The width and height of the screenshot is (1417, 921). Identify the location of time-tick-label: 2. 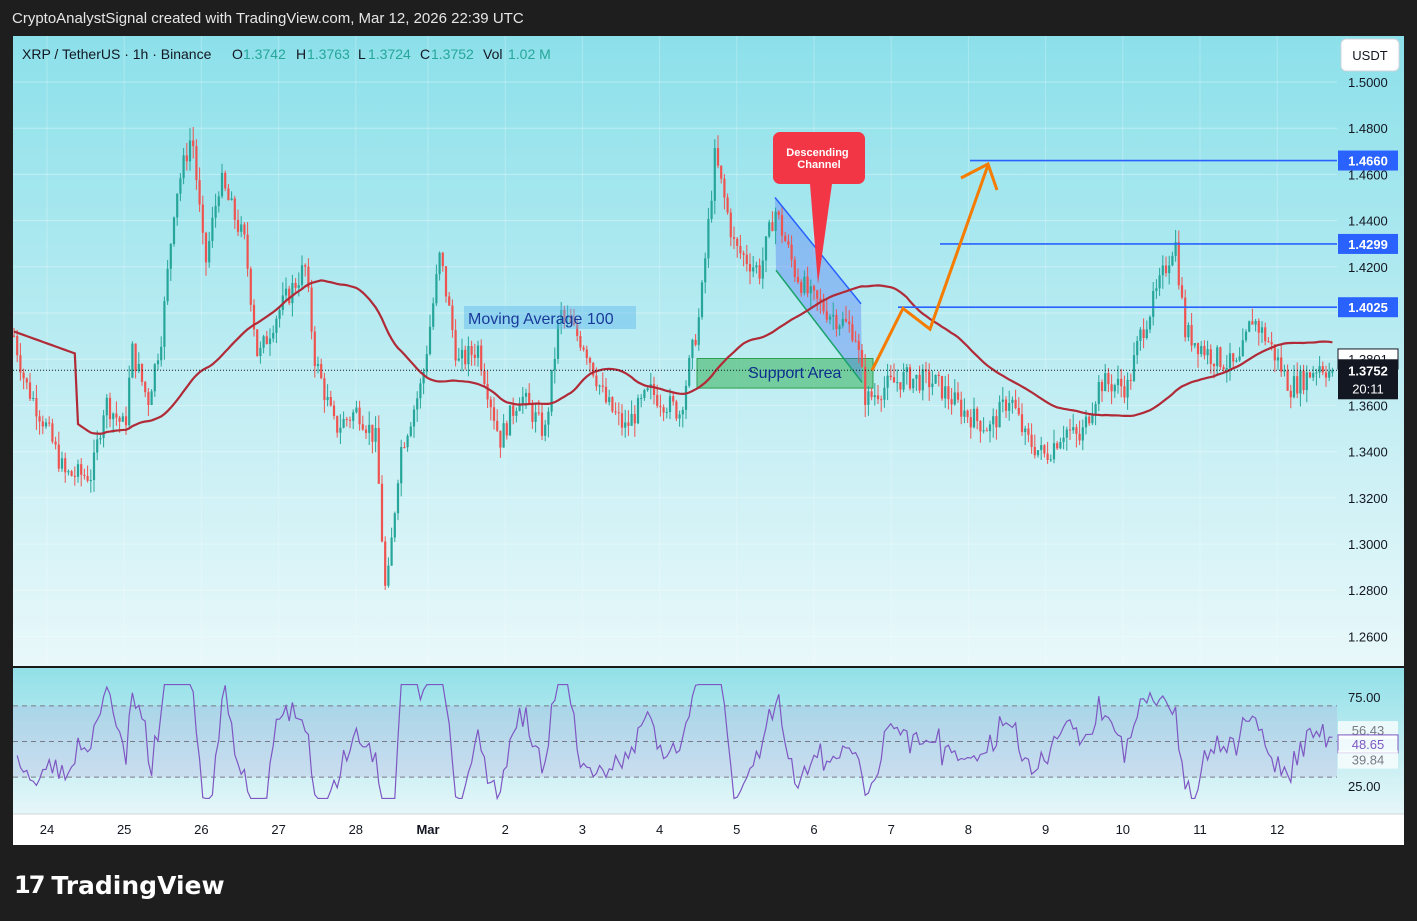
(505, 829).